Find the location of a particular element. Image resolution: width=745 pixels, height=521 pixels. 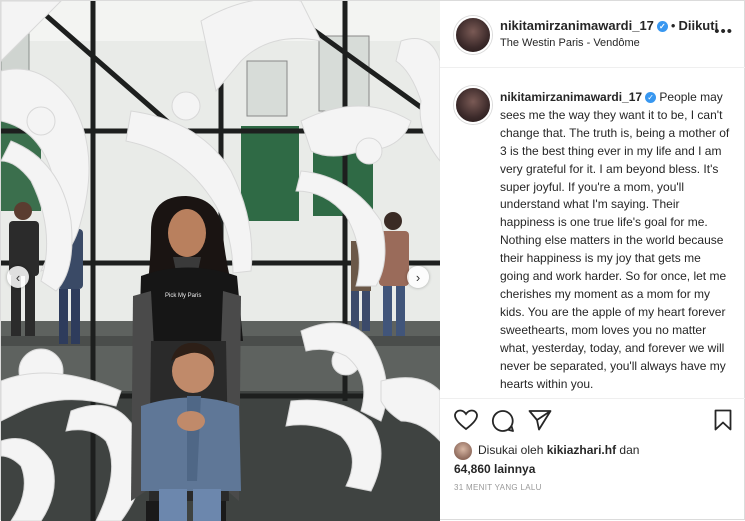

bookmark-icon is located at coordinates (723, 420).